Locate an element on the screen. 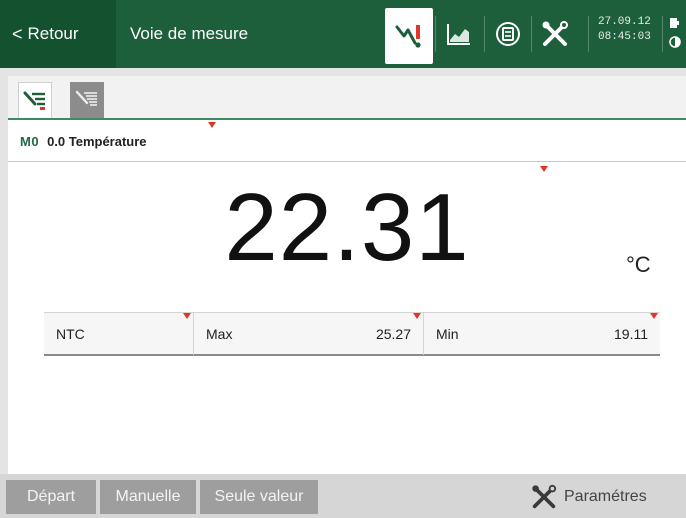  datetime-display: 27.09.12 08:45:03 is located at coordinates (628, 30).